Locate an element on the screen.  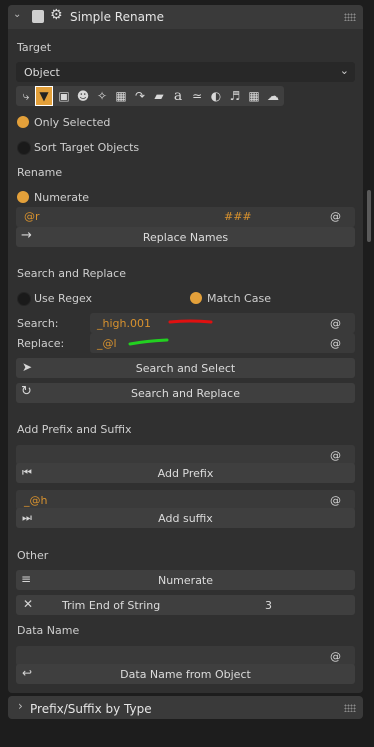
numerate-button-label: Numerate is located at coordinates (185, 580).